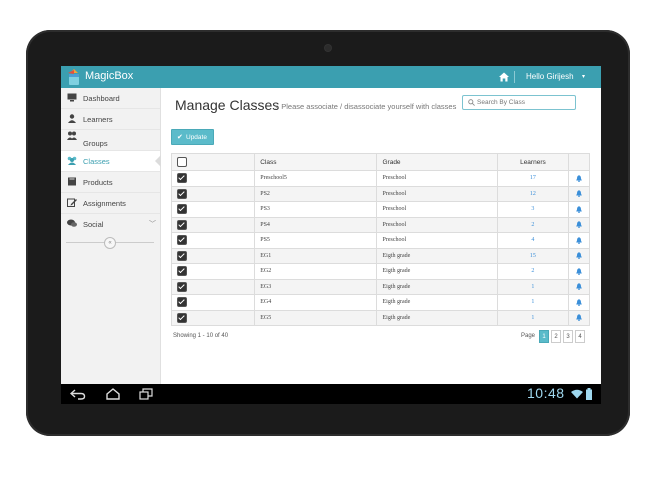  What do you see at coordinates (72, 181) in the screenshot?
I see `book-icon` at bounding box center [72, 181].